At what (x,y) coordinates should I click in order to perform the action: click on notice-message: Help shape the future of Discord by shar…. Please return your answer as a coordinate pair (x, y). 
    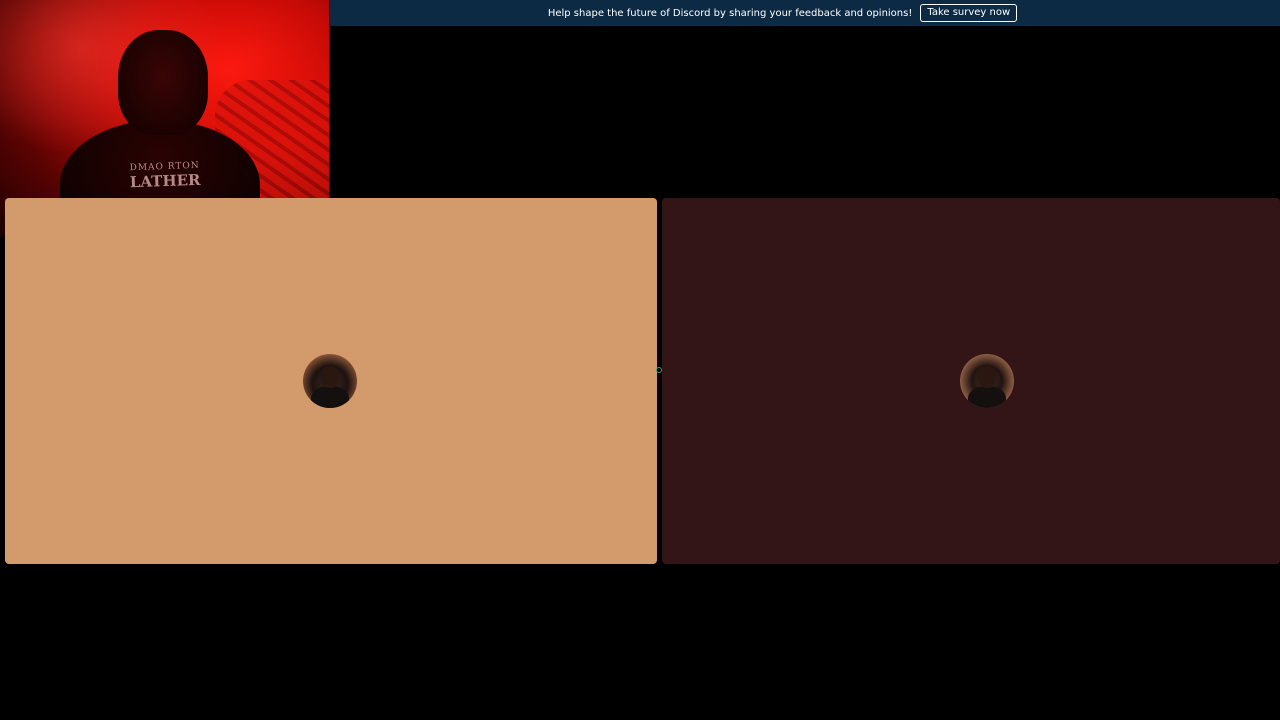
    Looking at the image, I should click on (730, 13).